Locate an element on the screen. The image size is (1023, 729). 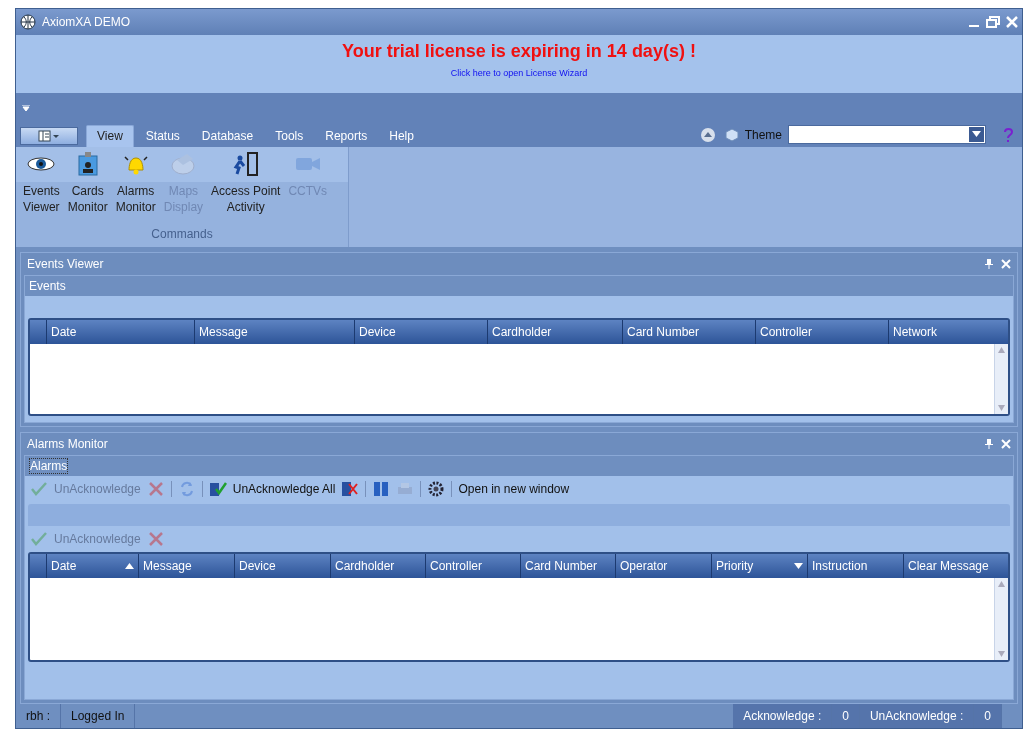
dropdown-button is located at coordinates (976, 134).